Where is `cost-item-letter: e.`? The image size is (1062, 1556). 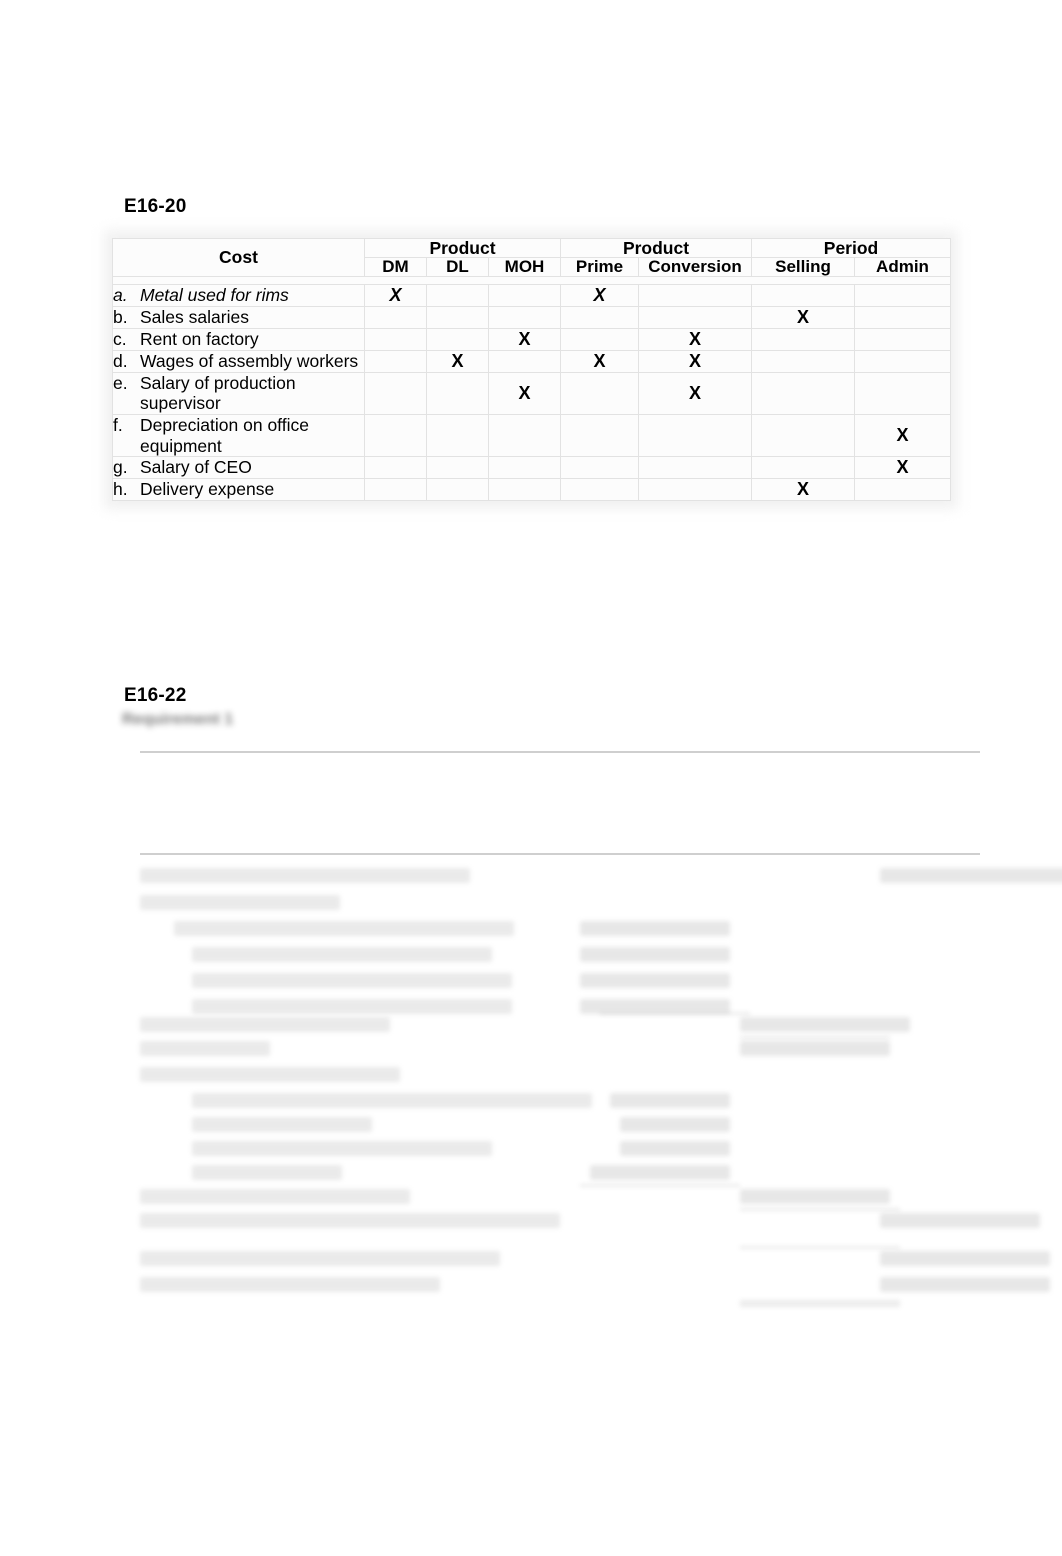 cost-item-letter: e. is located at coordinates (120, 382).